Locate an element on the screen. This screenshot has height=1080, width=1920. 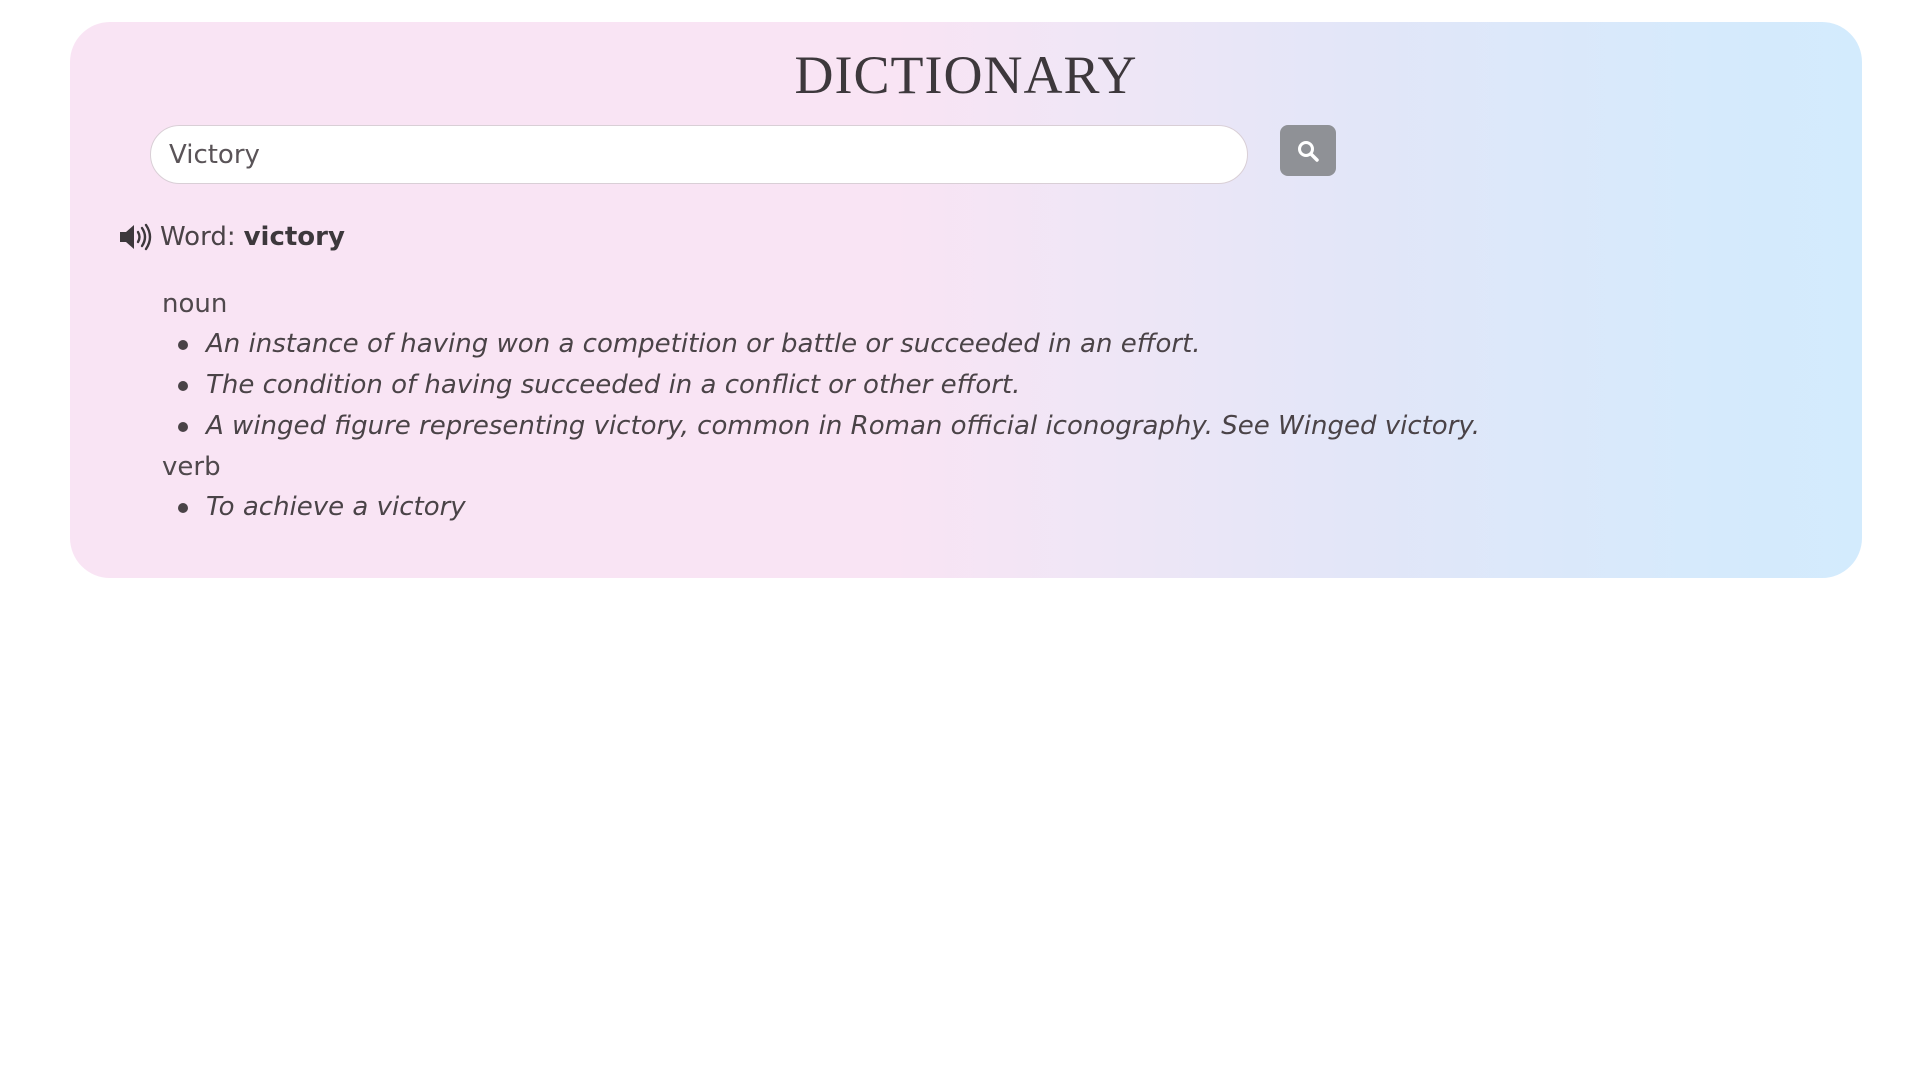
page-title: DICTIONARY is located at coordinates (966, 75).